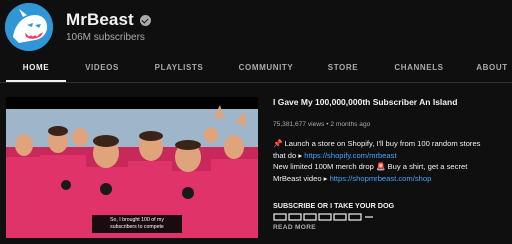 The width and height of the screenshot is (512, 244). I want to click on caption-line-2: subscribers to compete, so click(137, 227).